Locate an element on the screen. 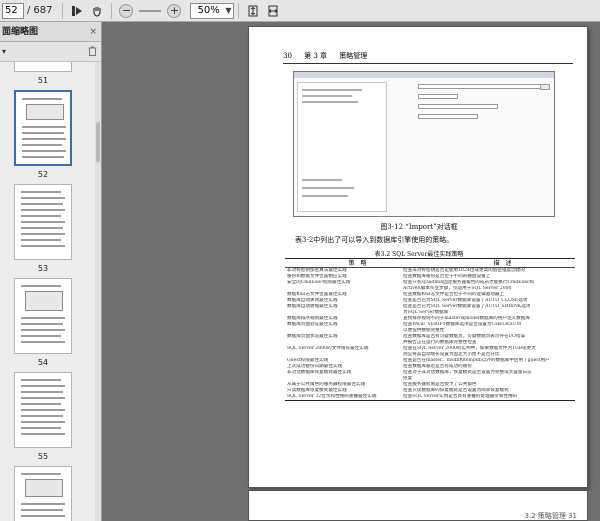 The height and width of the screenshot is (521, 600). zoom-level-select: 50% ▼ is located at coordinates (212, 10).